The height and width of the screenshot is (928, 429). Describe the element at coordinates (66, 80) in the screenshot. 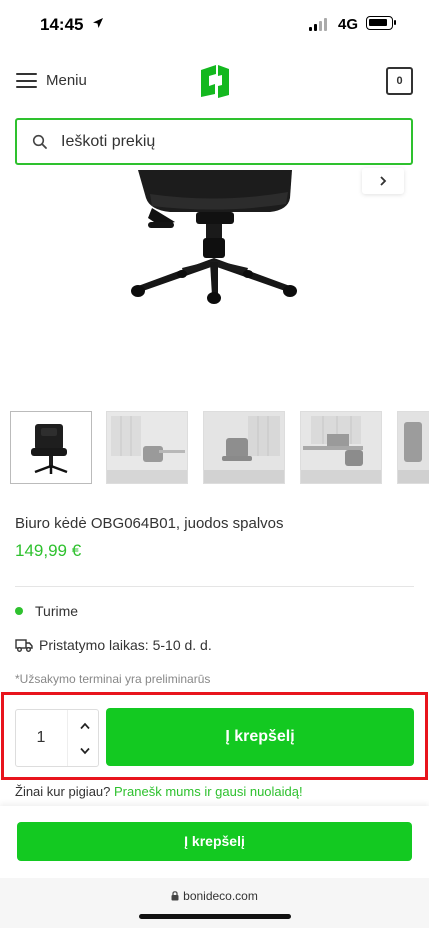

I see `menu-label: Meniu` at that location.